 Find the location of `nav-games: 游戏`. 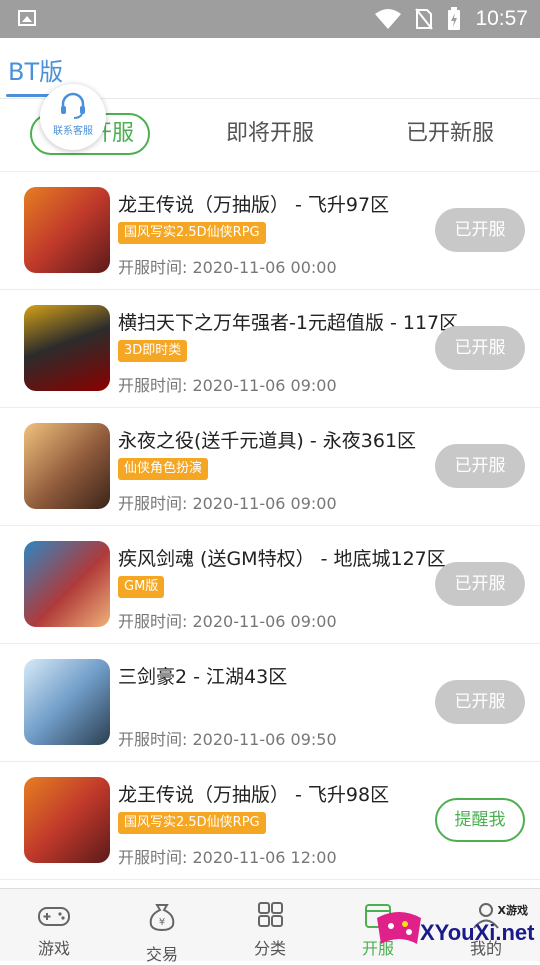

nav-games: 游戏 is located at coordinates (54, 925).